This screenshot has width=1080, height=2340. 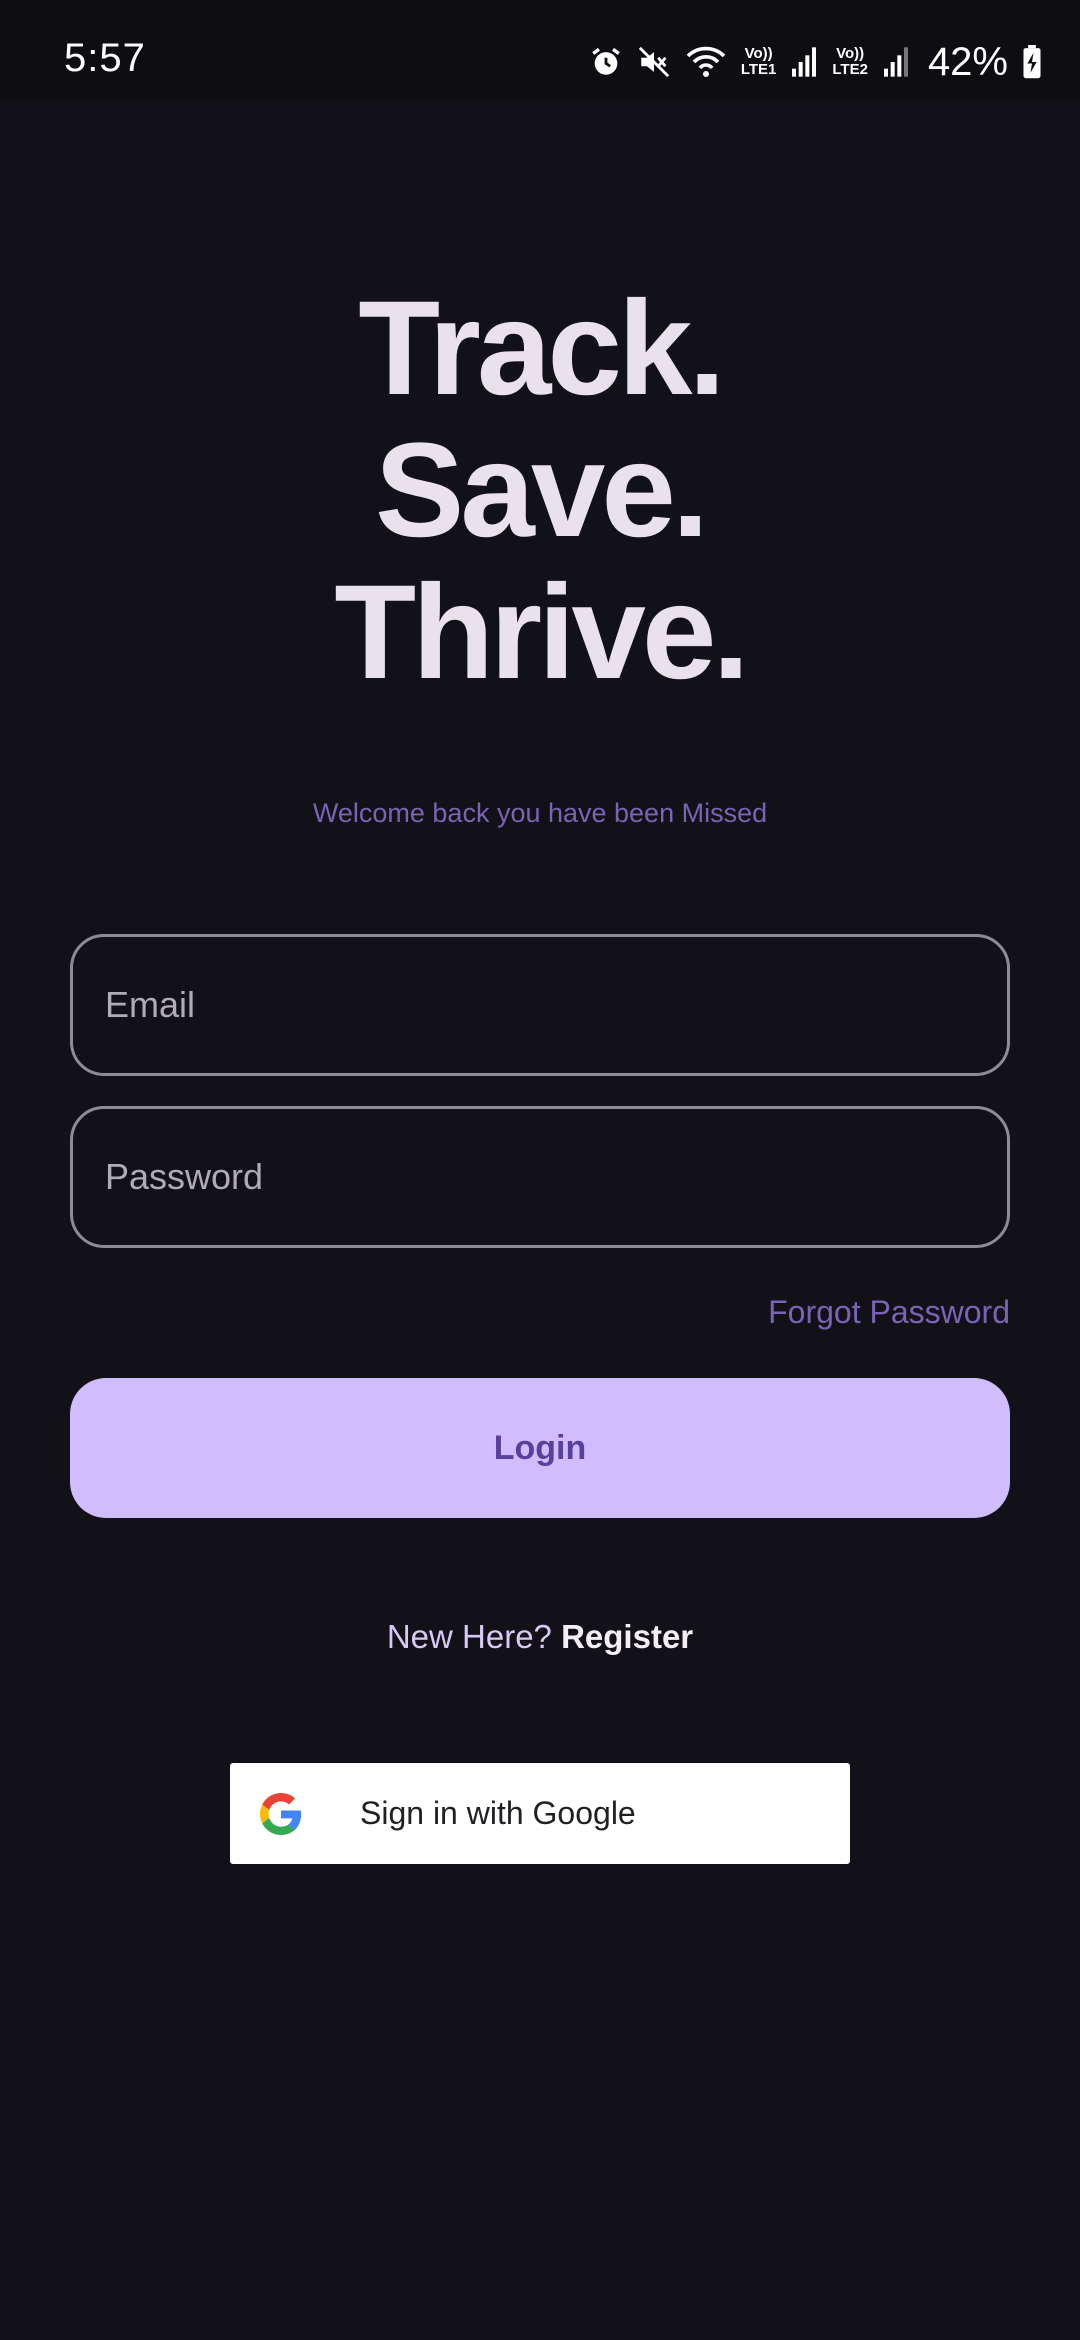 What do you see at coordinates (540, 50) in the screenshot?
I see `status-bar: 5:57 Vo)) LTE1 Vo)) LTE2 42%` at bounding box center [540, 50].